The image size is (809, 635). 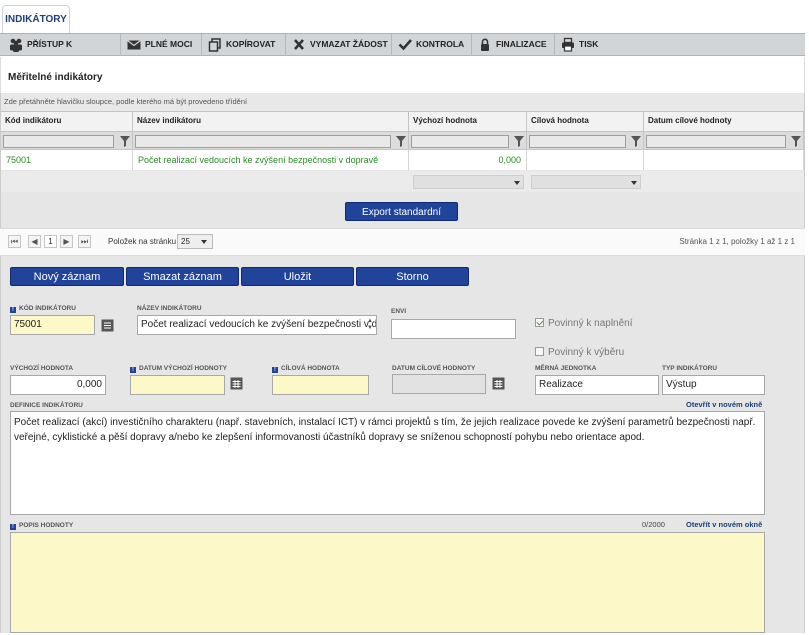 What do you see at coordinates (584, 323) in the screenshot?
I see `mandatory-fulfill-checkbox: Povinný k naplnění` at bounding box center [584, 323].